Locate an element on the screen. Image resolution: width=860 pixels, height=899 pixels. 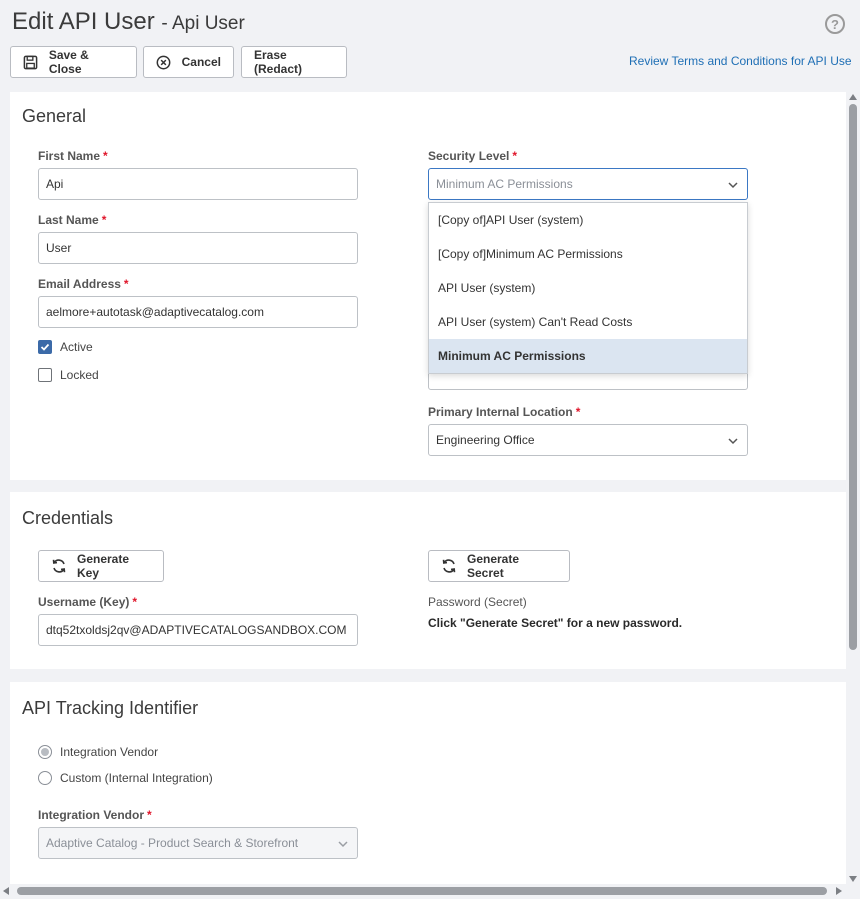
security-level-value: Minimum AC Permissions is located at coordinates (504, 184).